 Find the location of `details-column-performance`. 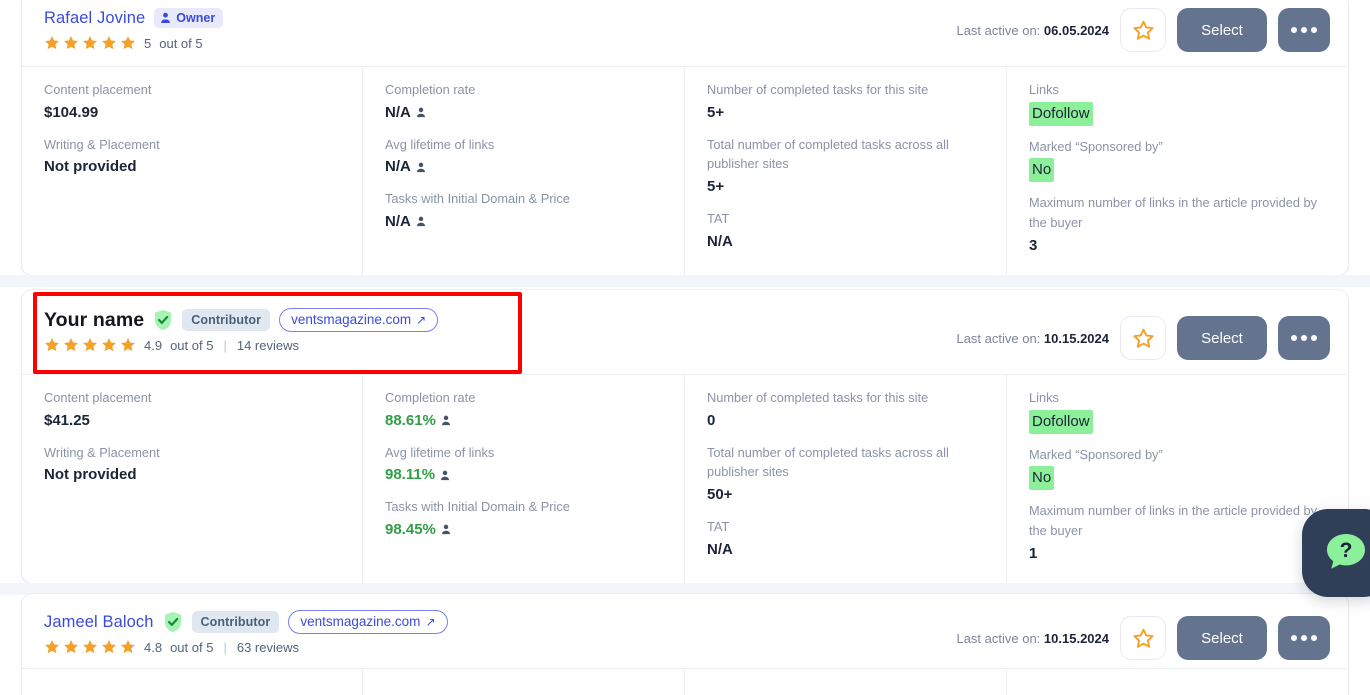

details-column-performance is located at coordinates (523, 682).